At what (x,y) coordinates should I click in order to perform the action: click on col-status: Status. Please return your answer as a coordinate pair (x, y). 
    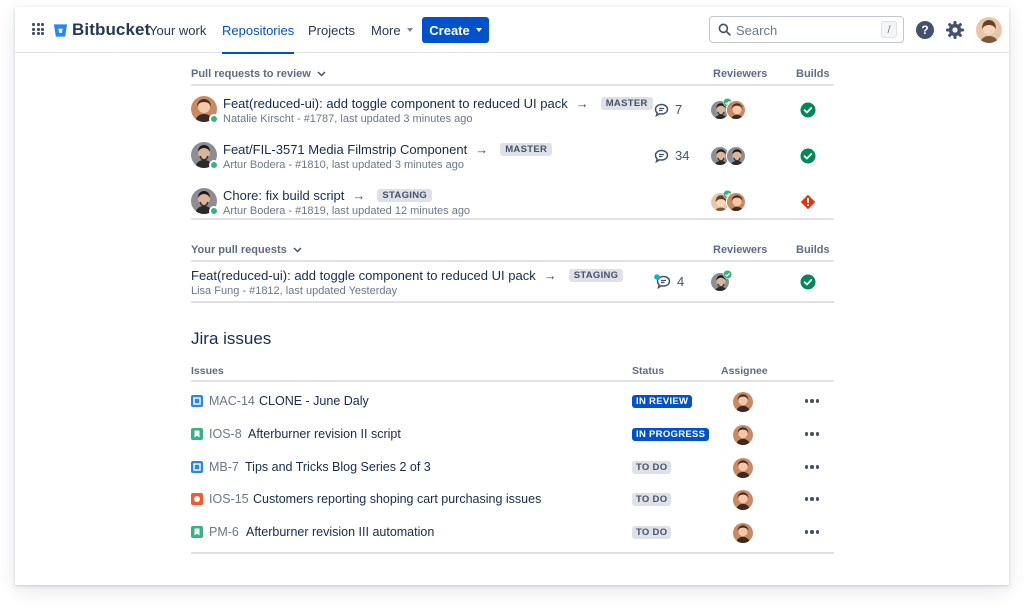
    Looking at the image, I should click on (648, 371).